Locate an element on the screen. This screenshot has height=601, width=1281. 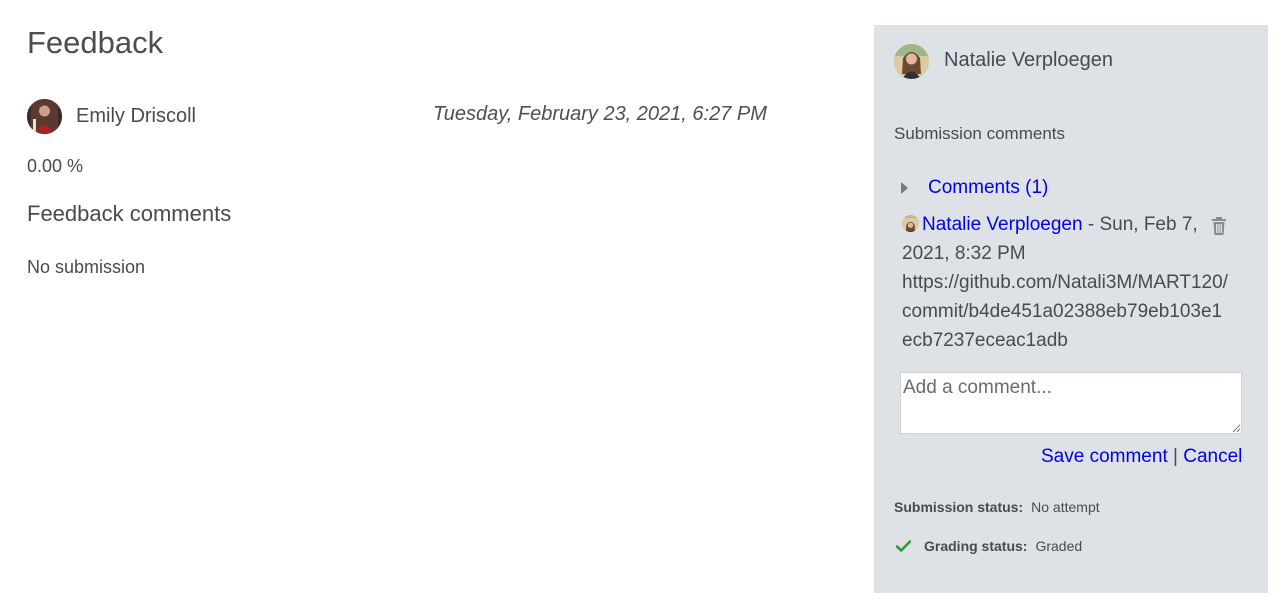
comment-actions: Save comment | Cancel is located at coordinates (1141, 457).